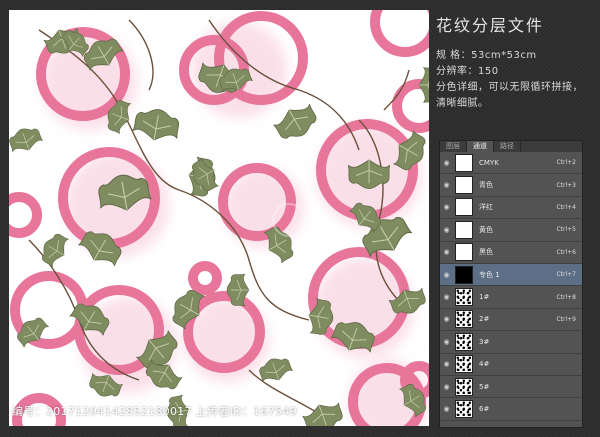 Image resolution: width=600 pixels, height=437 pixels. What do you see at coordinates (507, 146) in the screenshot?
I see `tab-paths: 路径` at bounding box center [507, 146].